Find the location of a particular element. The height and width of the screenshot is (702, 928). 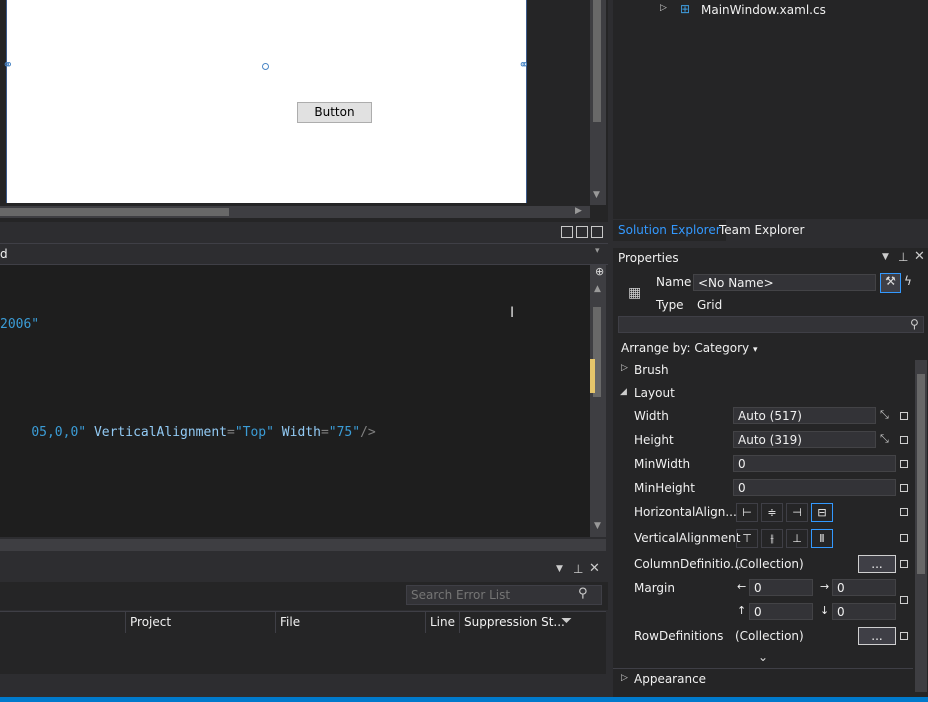

search-error-list-input is located at coordinates (504, 595).